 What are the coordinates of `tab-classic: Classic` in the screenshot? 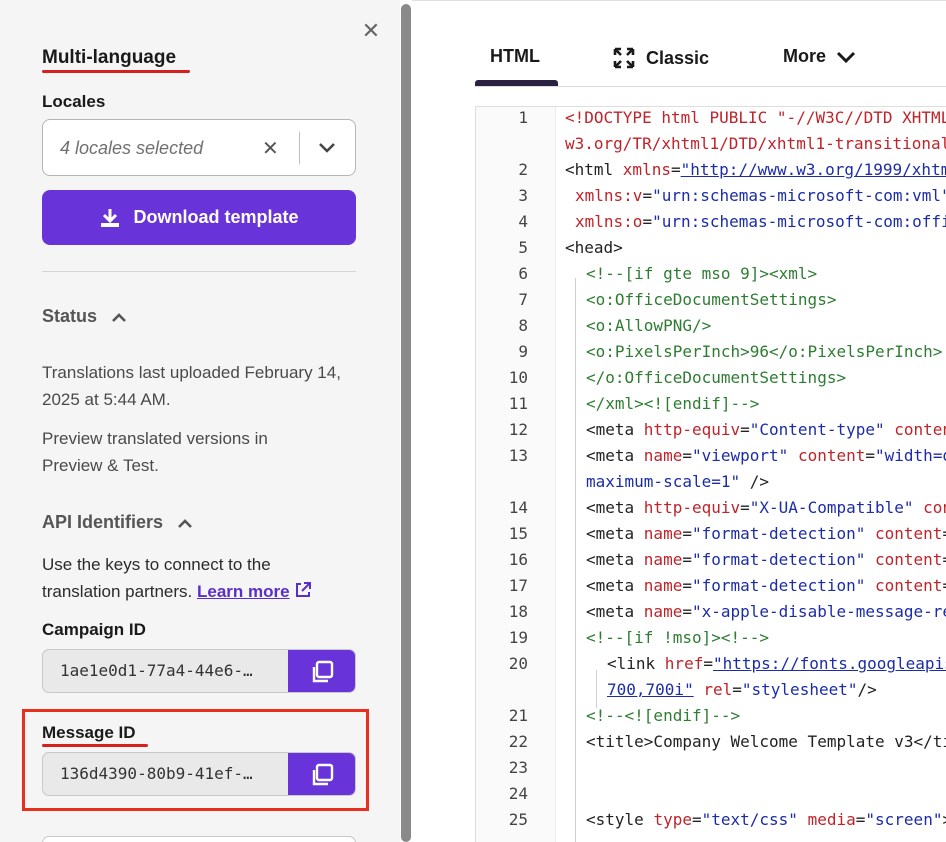 It's located at (660, 58).